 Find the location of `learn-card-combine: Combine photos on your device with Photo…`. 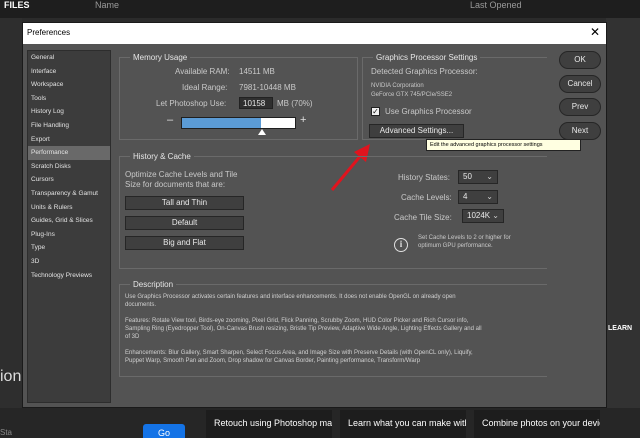

learn-card-combine: Combine photos on your device with Photo… is located at coordinates (537, 424).